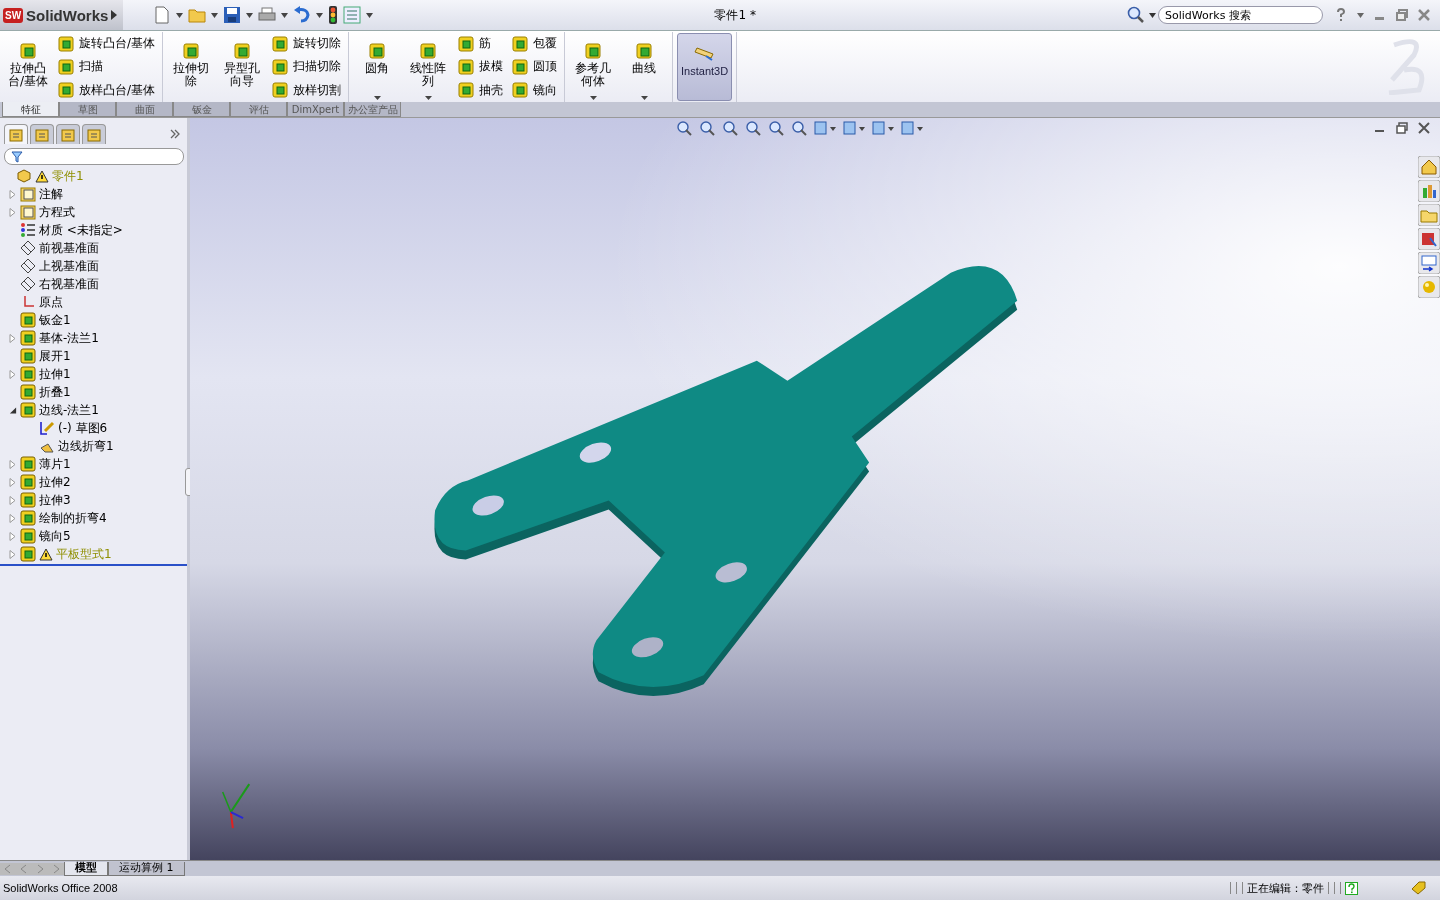  What do you see at coordinates (57, 212) in the screenshot?
I see `tree-item: 方程式` at bounding box center [57, 212].